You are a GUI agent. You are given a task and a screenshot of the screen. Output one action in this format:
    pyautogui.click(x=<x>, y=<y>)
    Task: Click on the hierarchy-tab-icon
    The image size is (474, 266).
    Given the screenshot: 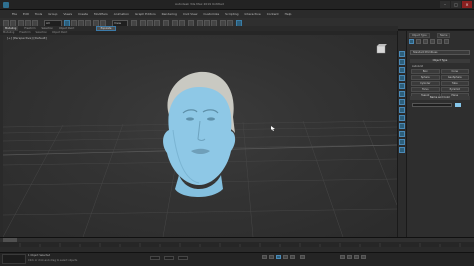 What is the action you would take?
    pyautogui.click(x=425, y=41)
    